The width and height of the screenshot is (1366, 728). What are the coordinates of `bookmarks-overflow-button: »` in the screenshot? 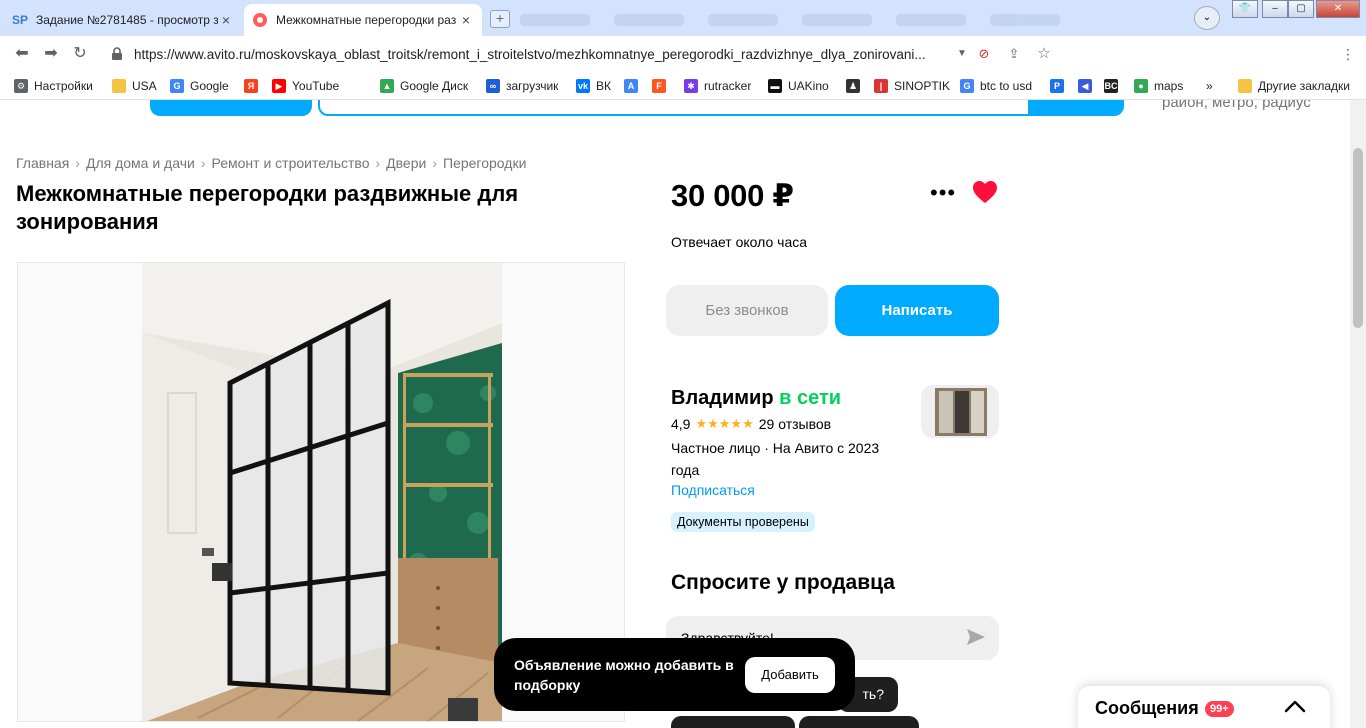 It's located at (1209, 86).